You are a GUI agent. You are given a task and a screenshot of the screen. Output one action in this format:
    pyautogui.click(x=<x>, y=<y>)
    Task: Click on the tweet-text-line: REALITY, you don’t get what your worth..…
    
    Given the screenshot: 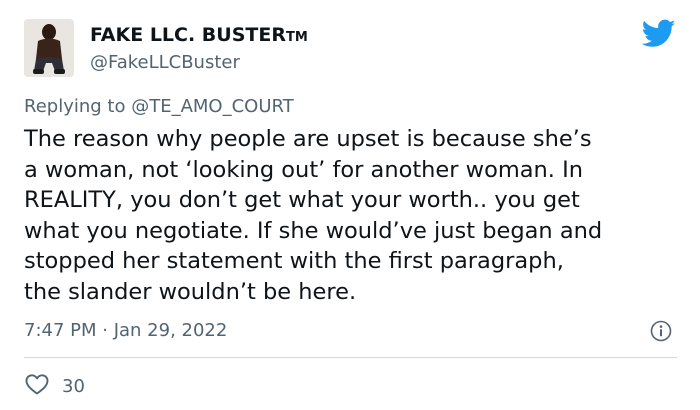 What is the action you would take?
    pyautogui.click(x=302, y=200)
    